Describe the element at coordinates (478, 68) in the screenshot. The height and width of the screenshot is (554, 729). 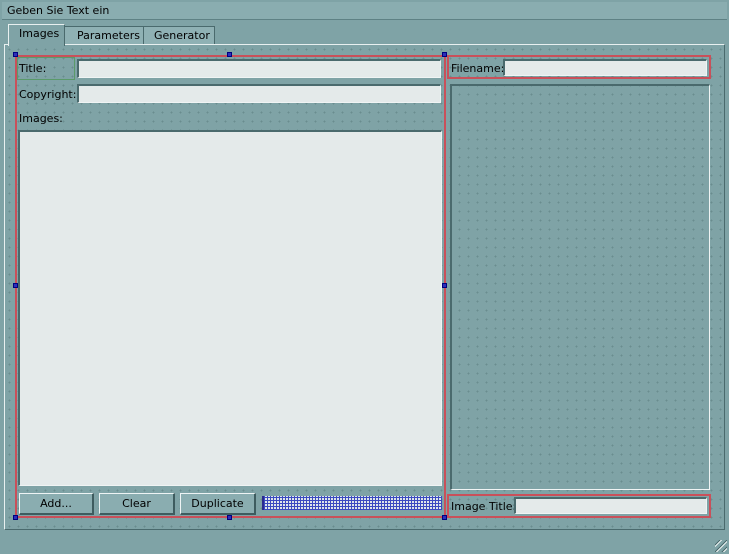
I see `filename-label: Filename:` at that location.